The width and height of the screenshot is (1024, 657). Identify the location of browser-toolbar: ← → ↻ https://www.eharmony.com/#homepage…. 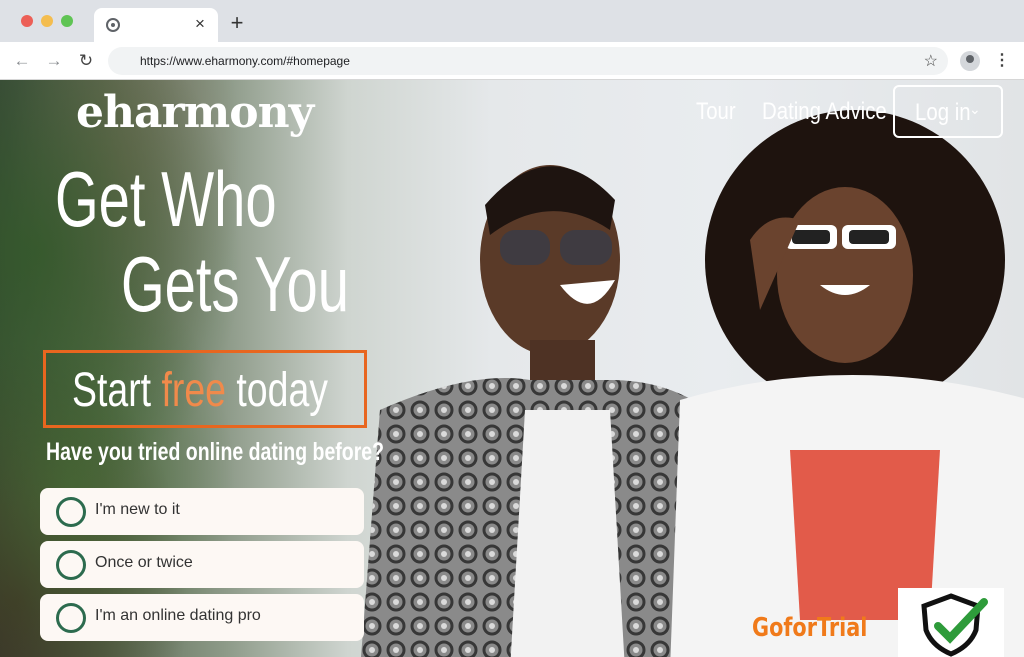
(512, 61).